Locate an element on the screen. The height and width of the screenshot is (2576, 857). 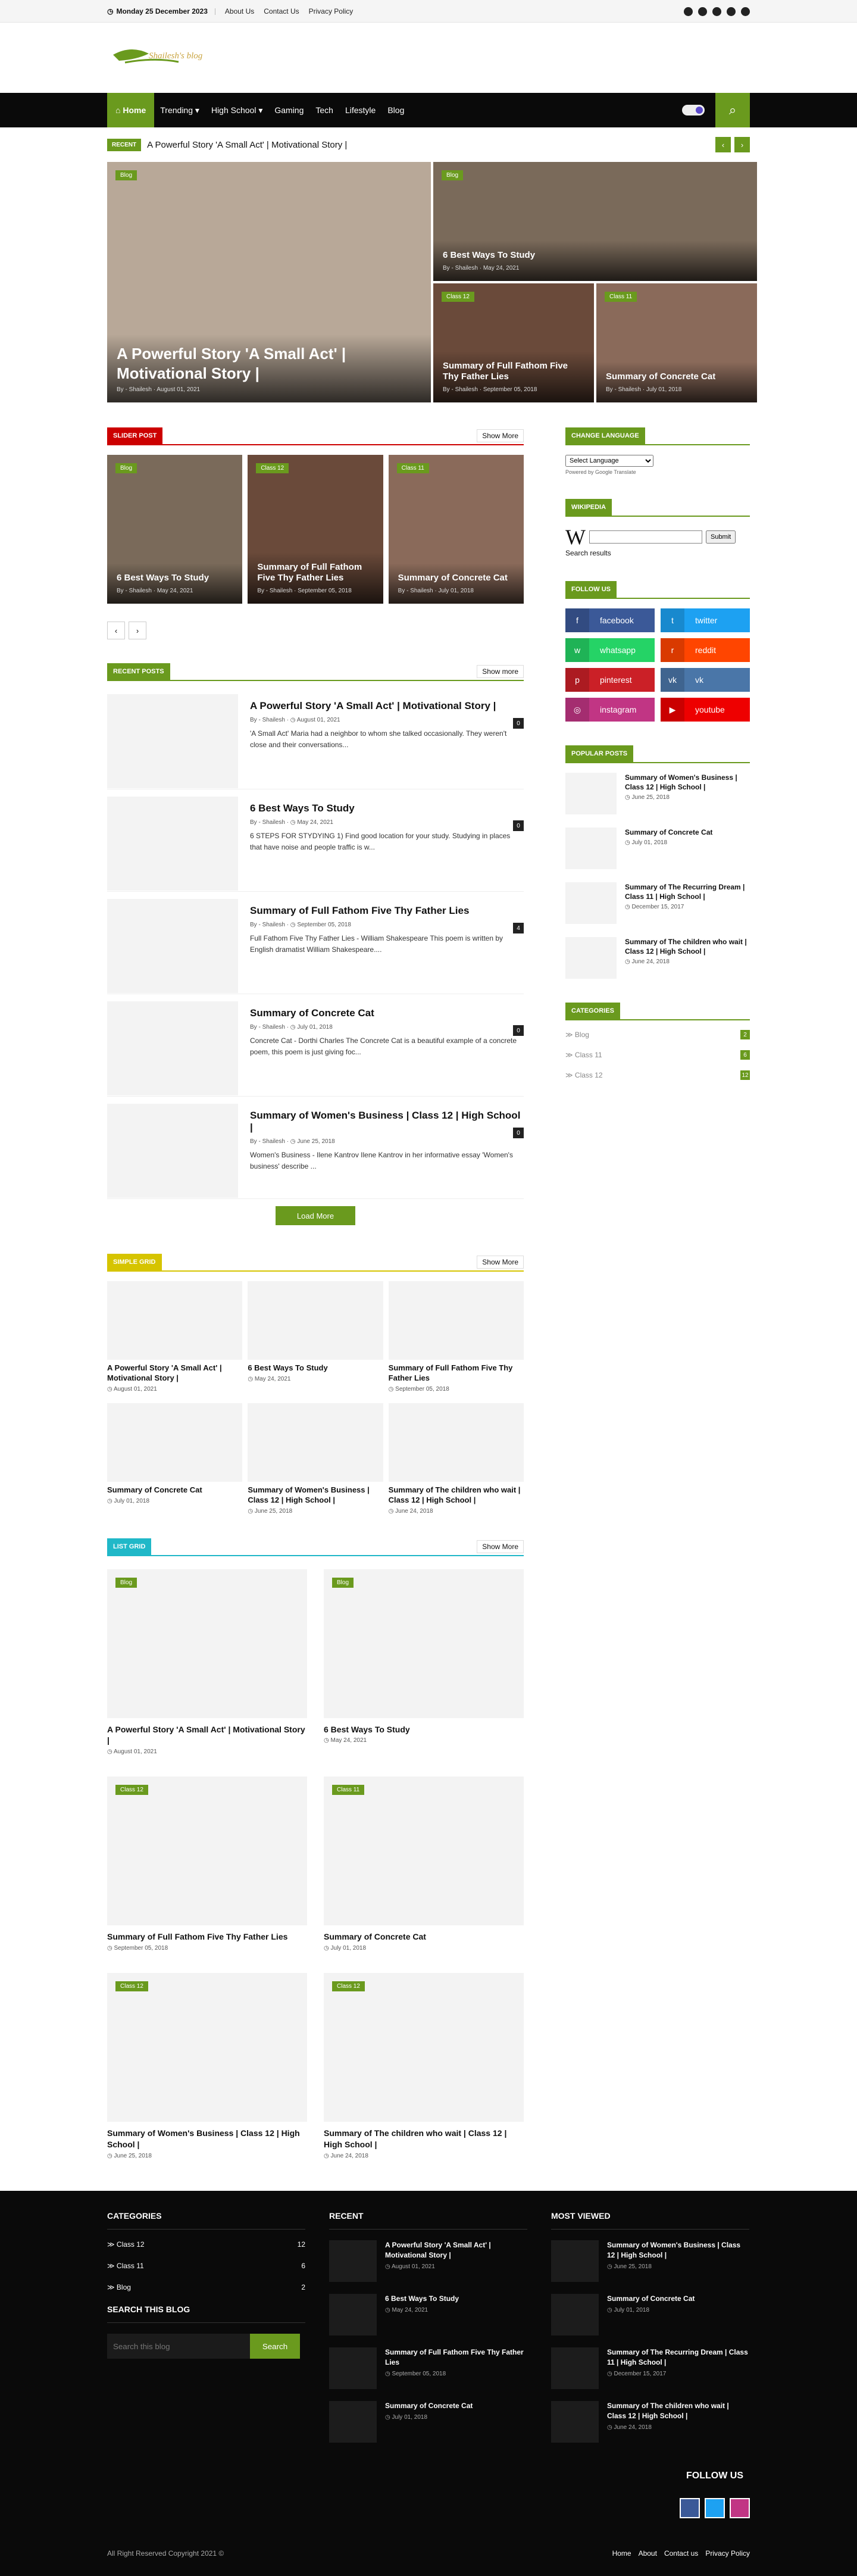
footer-category: ≫ Blog 2 is located at coordinates (206, 2287).